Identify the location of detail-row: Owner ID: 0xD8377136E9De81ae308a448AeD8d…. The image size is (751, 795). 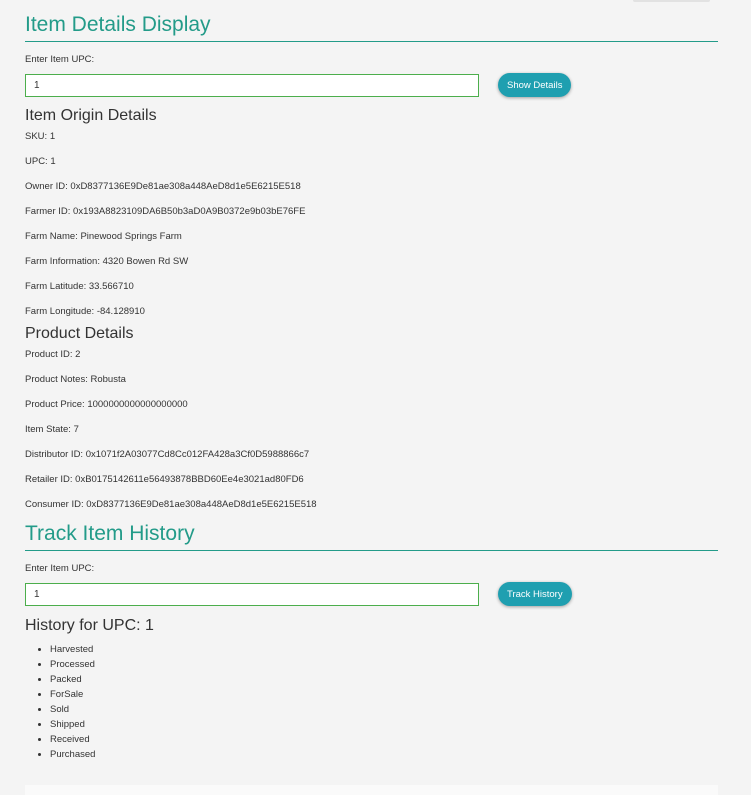
(371, 186).